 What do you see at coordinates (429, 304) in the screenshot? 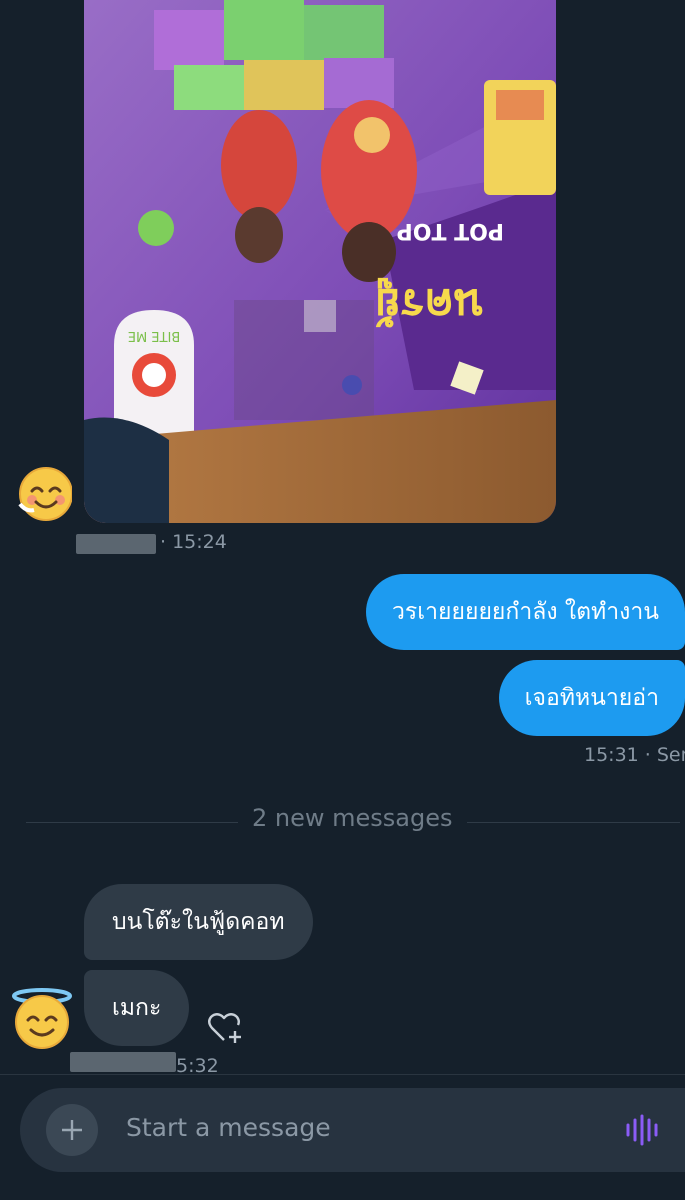
I see `poster-title: นครยู้` at bounding box center [429, 304].